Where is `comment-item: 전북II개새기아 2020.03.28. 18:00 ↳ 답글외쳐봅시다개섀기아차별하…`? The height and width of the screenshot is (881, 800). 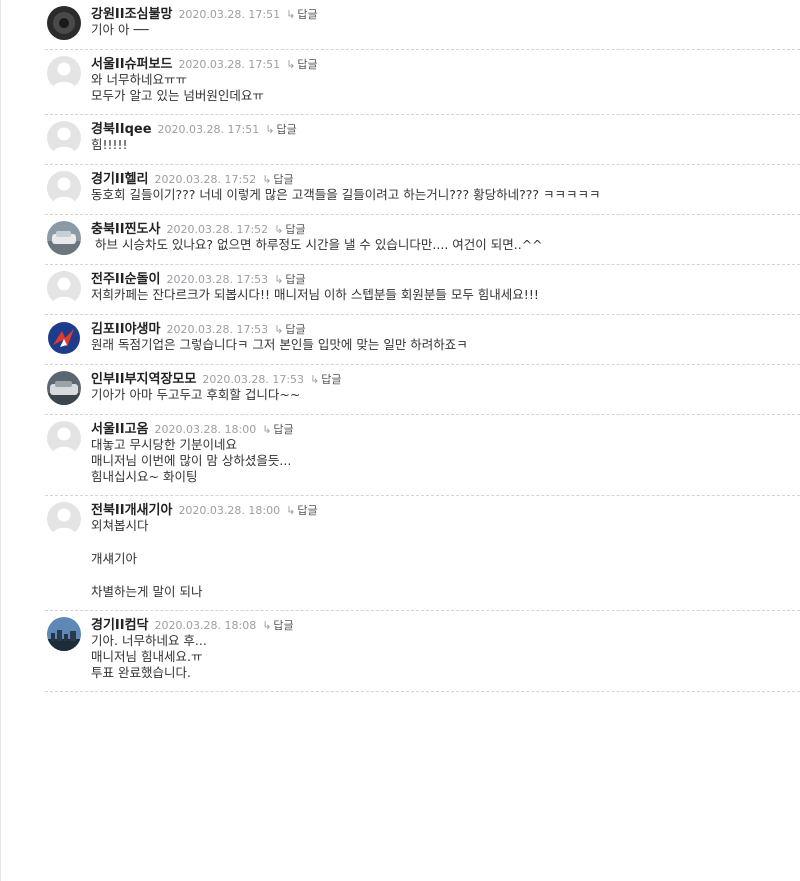
comment-item: 전북II개새기아 2020.03.28. 18:00 ↳ 답글외쳐봅시다개섀기아차별하… is located at coordinates (422, 553).